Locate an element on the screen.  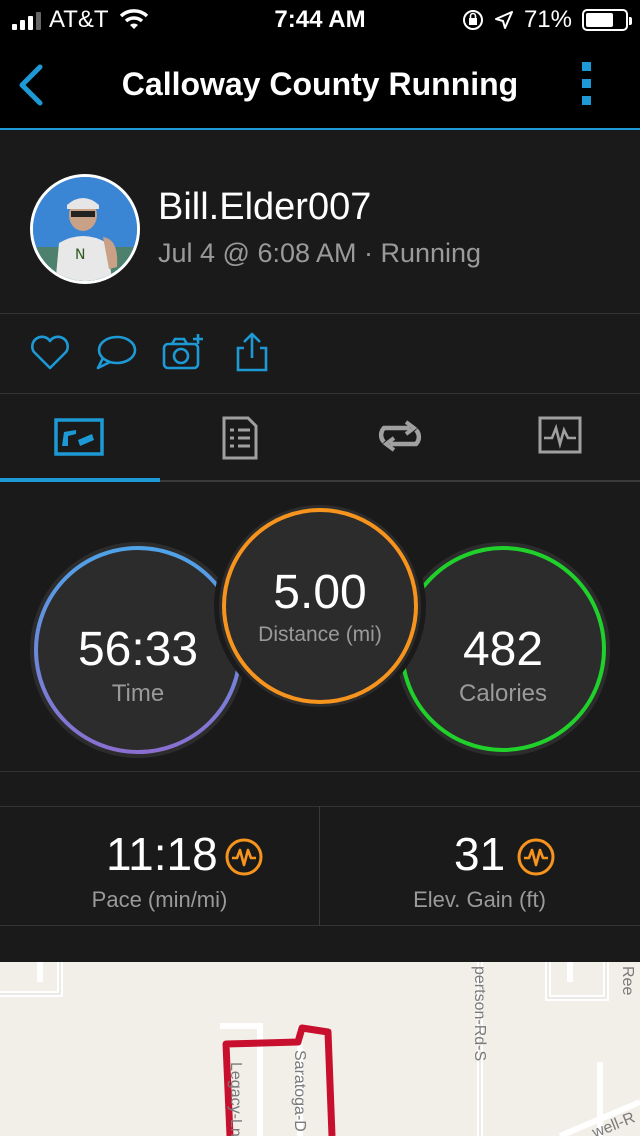
distance-stat: 5.00 Distance (mi) is located at coordinates (320, 606).